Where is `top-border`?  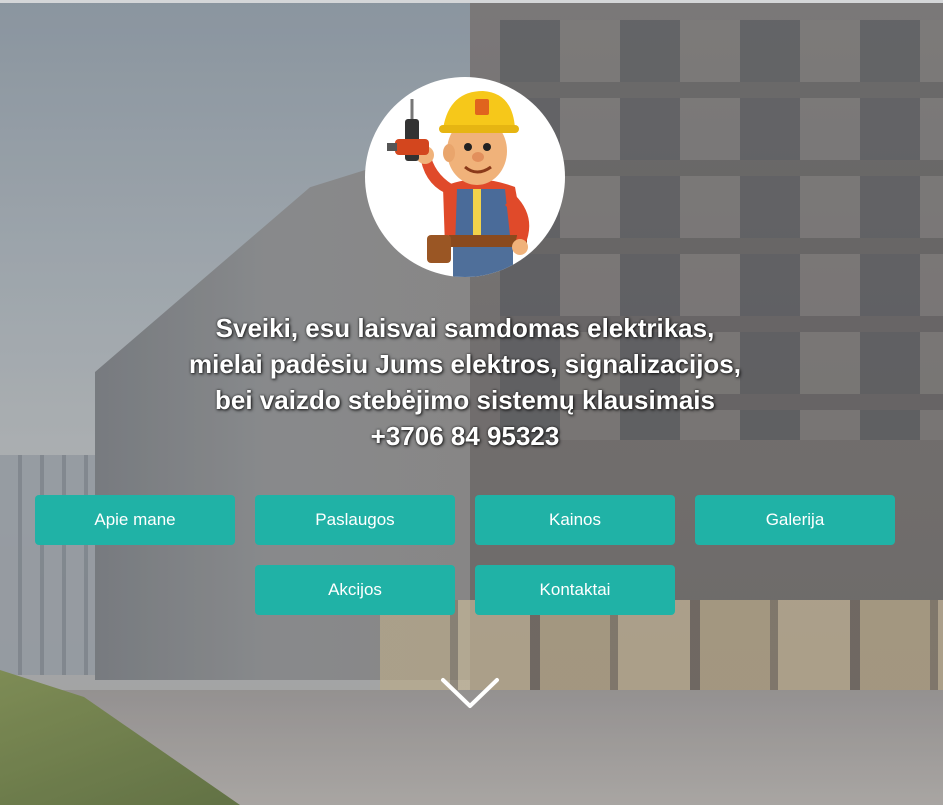
top-border is located at coordinates (471, 1).